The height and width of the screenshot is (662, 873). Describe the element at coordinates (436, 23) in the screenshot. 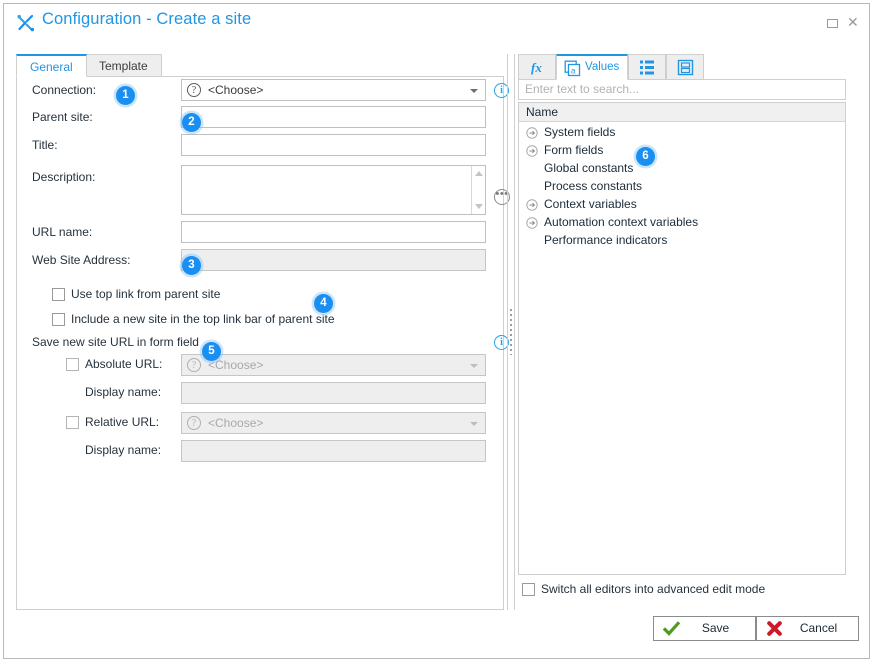

I see `title-bar: Configuration - Create a site ✕` at that location.